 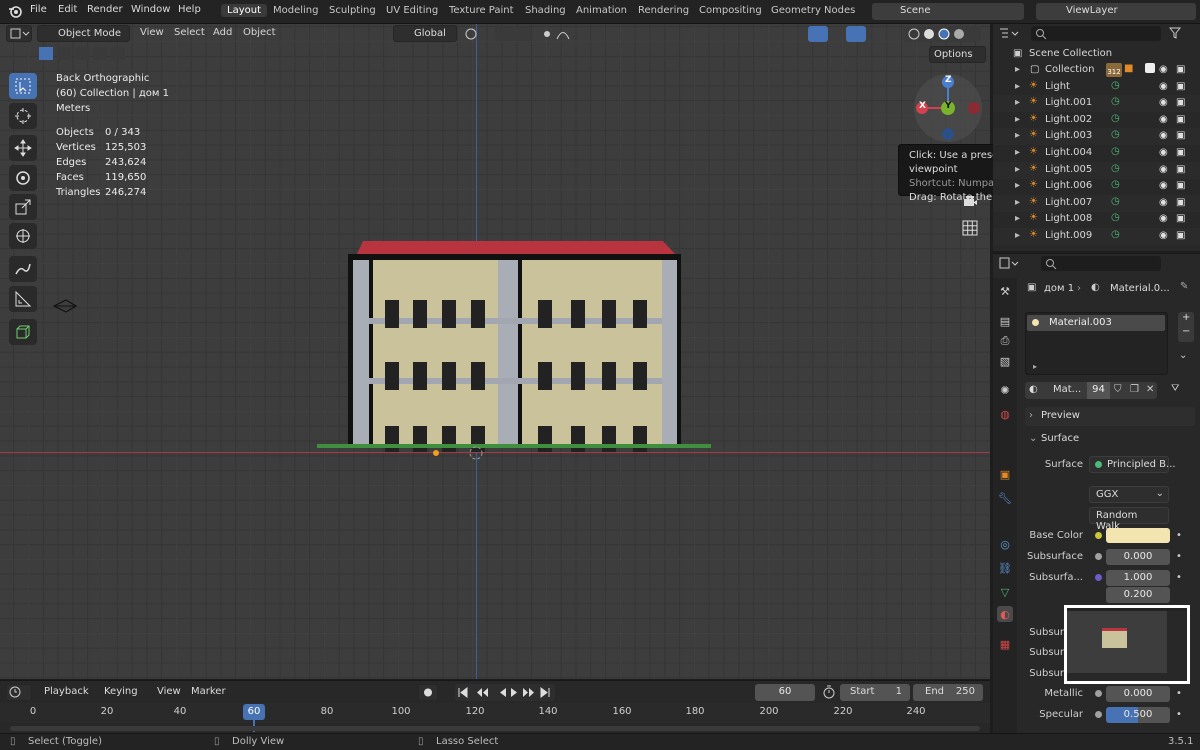 I want to click on outliner-row-light: ▸ ☀ Light.001 ◷ ◉ ▣, so click(x=1096, y=104).